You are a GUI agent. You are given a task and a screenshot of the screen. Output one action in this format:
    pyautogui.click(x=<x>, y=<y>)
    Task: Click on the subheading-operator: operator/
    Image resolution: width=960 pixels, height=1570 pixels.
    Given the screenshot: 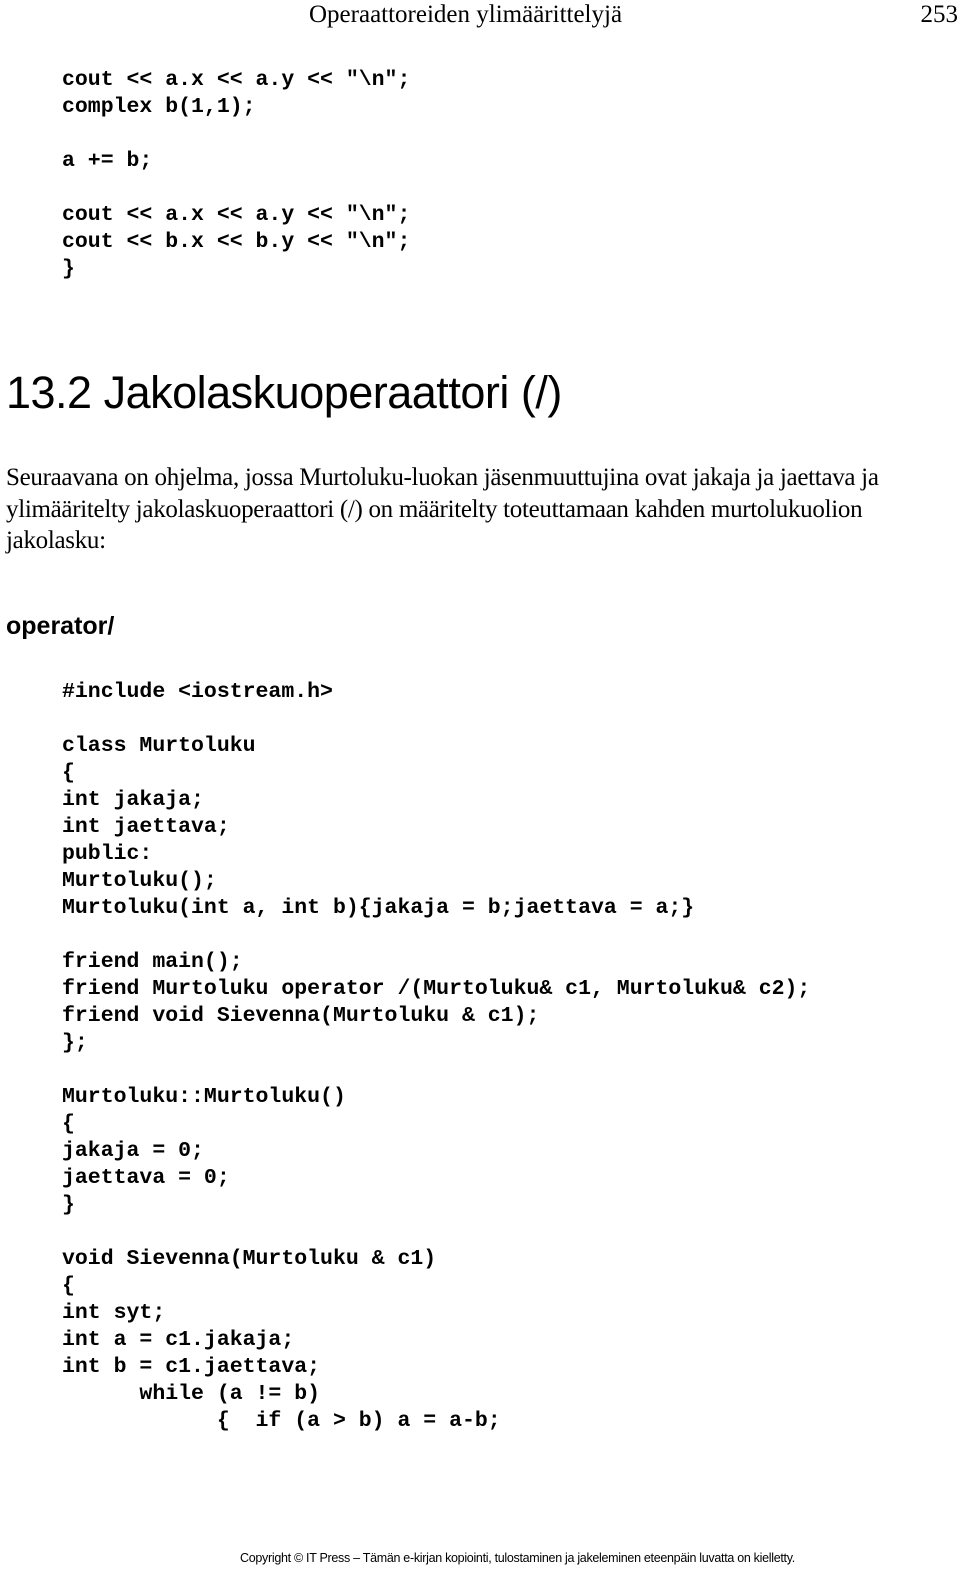 What is the action you would take?
    pyautogui.click(x=60, y=626)
    